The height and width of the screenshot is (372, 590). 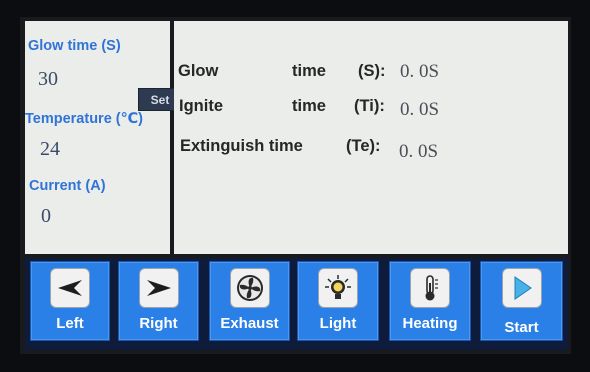 What do you see at coordinates (309, 71) in the screenshot?
I see `glow-time-word: time` at bounding box center [309, 71].